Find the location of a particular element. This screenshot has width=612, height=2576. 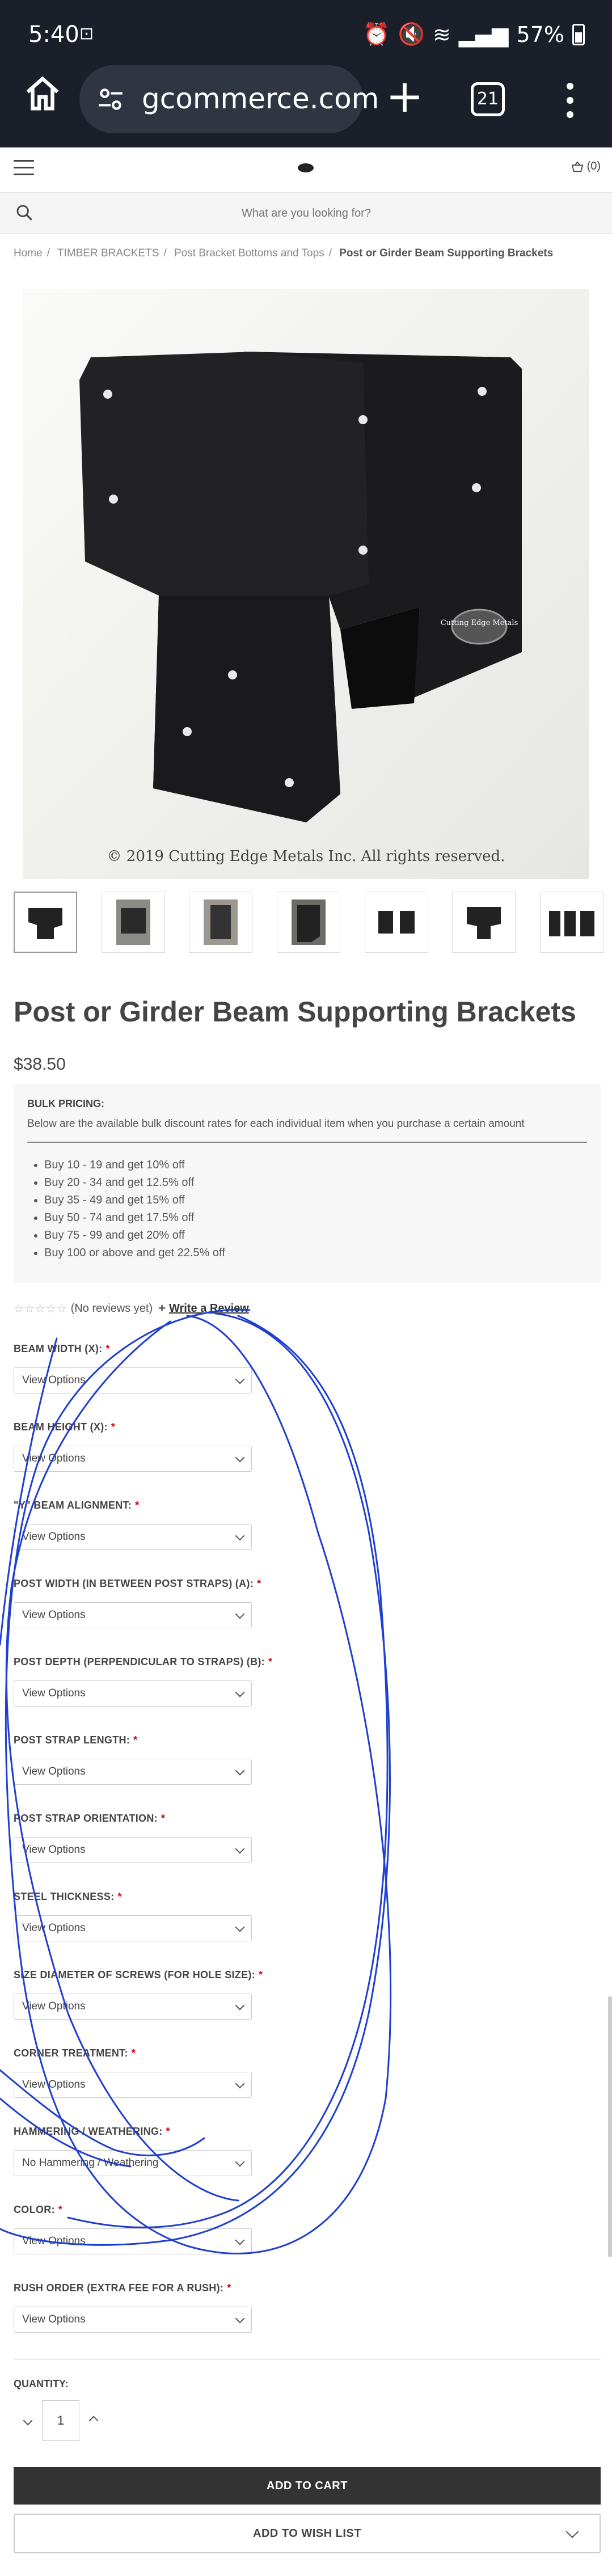

plus-icon: + is located at coordinates (162, 1308).